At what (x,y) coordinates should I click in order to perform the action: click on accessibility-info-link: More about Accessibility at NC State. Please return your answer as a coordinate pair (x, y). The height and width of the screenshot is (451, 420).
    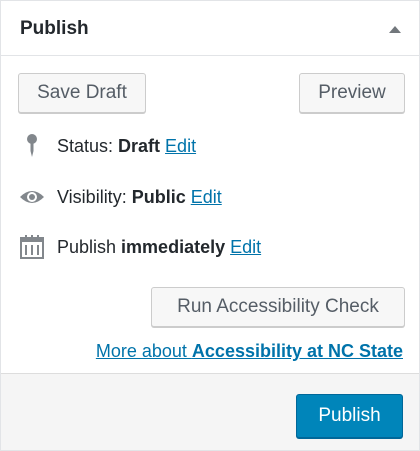
    Looking at the image, I should click on (249, 351).